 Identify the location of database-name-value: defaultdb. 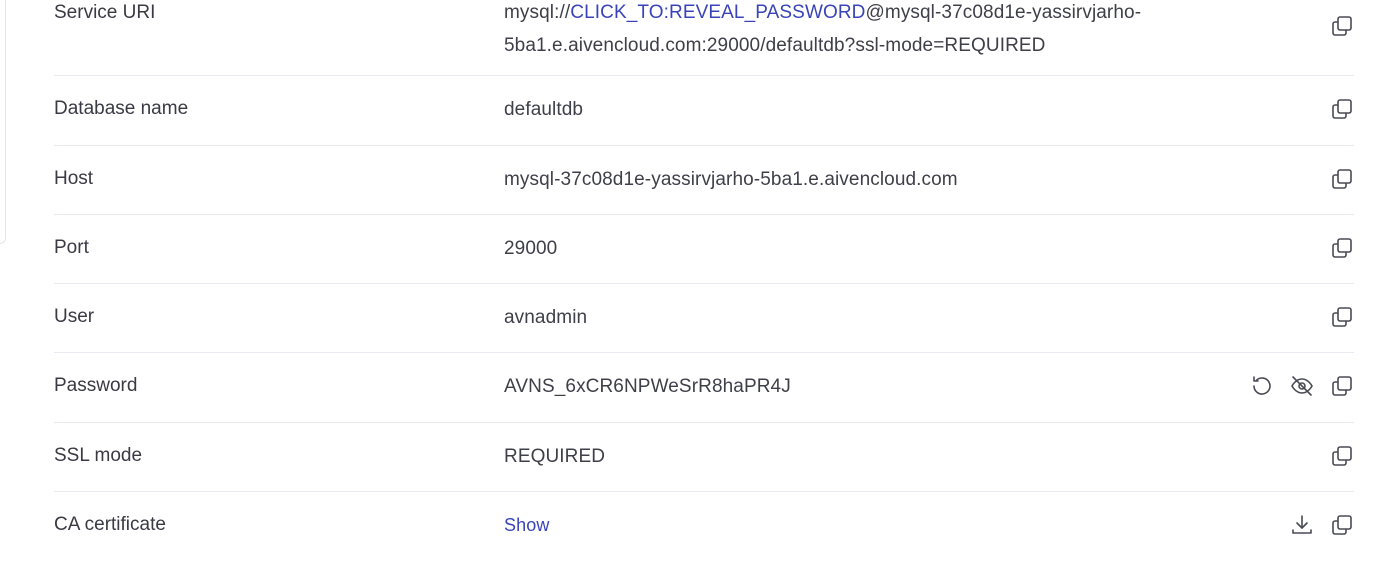
(544, 109).